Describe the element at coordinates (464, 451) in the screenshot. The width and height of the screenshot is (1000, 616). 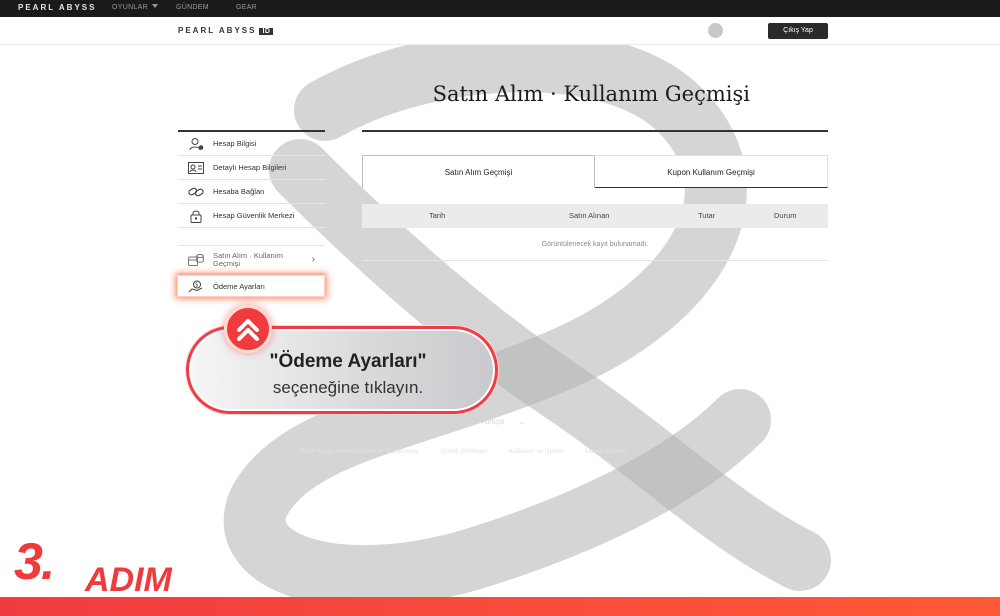
I see `footer-link-privacy: Gizlilik Politikası` at that location.